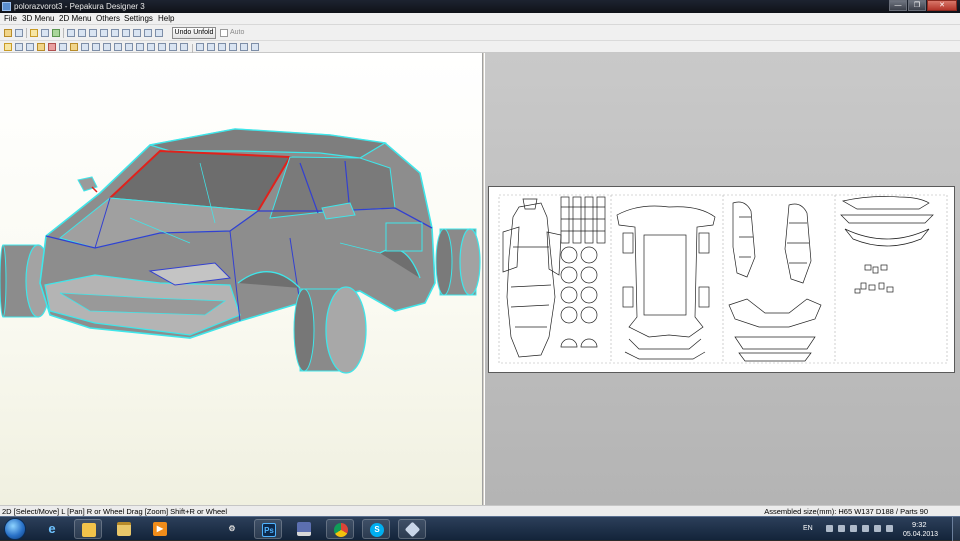 This screenshot has width=960, height=541. What do you see at coordinates (63, 47) in the screenshot?
I see `fold-line-icon` at bounding box center [63, 47].